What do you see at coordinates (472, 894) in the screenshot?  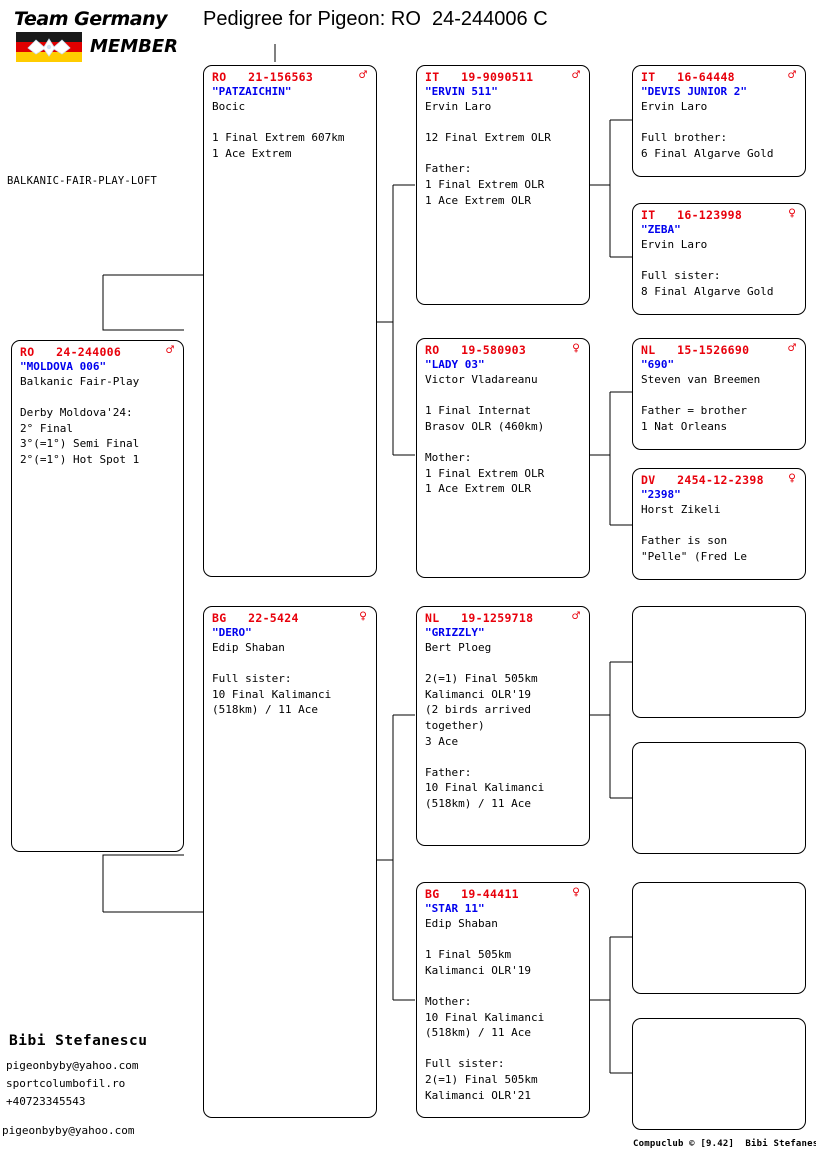 I see `ring-number: BG 19-44411` at bounding box center [472, 894].